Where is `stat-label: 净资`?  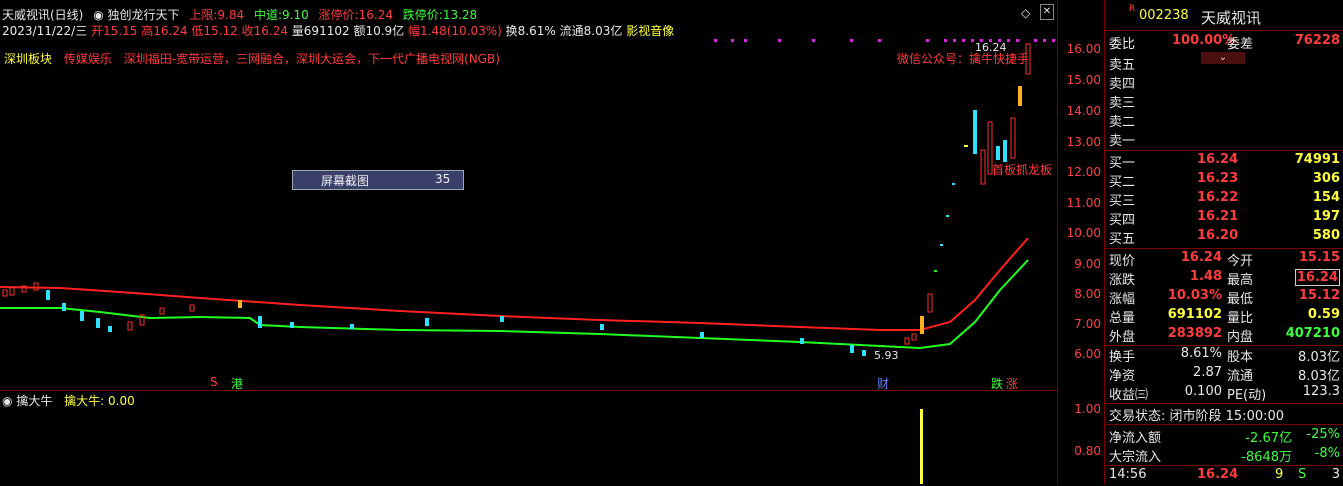 stat-label: 净资 is located at coordinates (1122, 376).